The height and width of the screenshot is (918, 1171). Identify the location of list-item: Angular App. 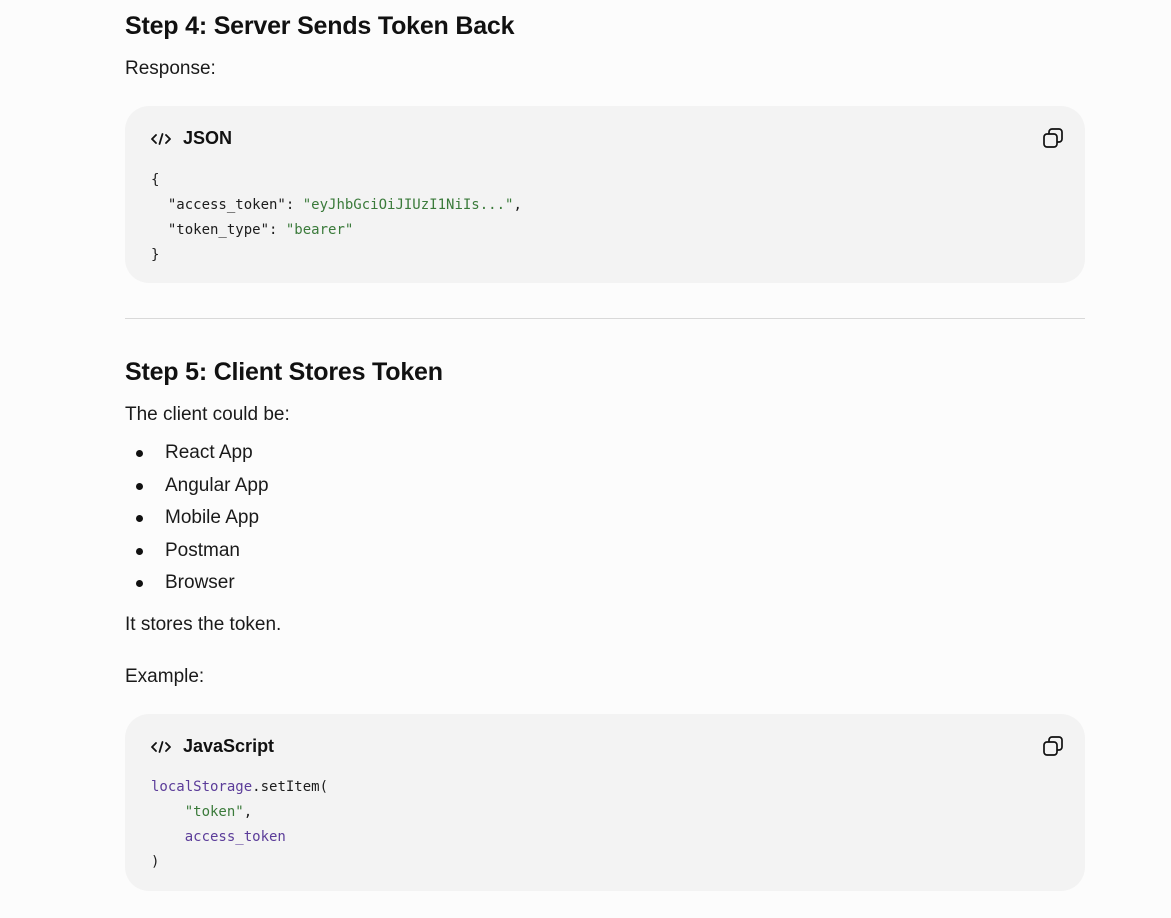
(197, 486).